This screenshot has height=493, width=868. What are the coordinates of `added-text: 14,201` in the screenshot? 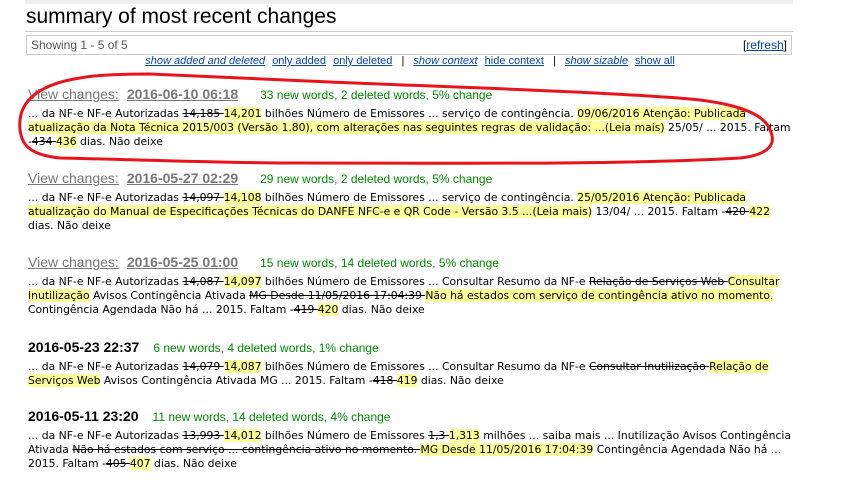 It's located at (242, 113).